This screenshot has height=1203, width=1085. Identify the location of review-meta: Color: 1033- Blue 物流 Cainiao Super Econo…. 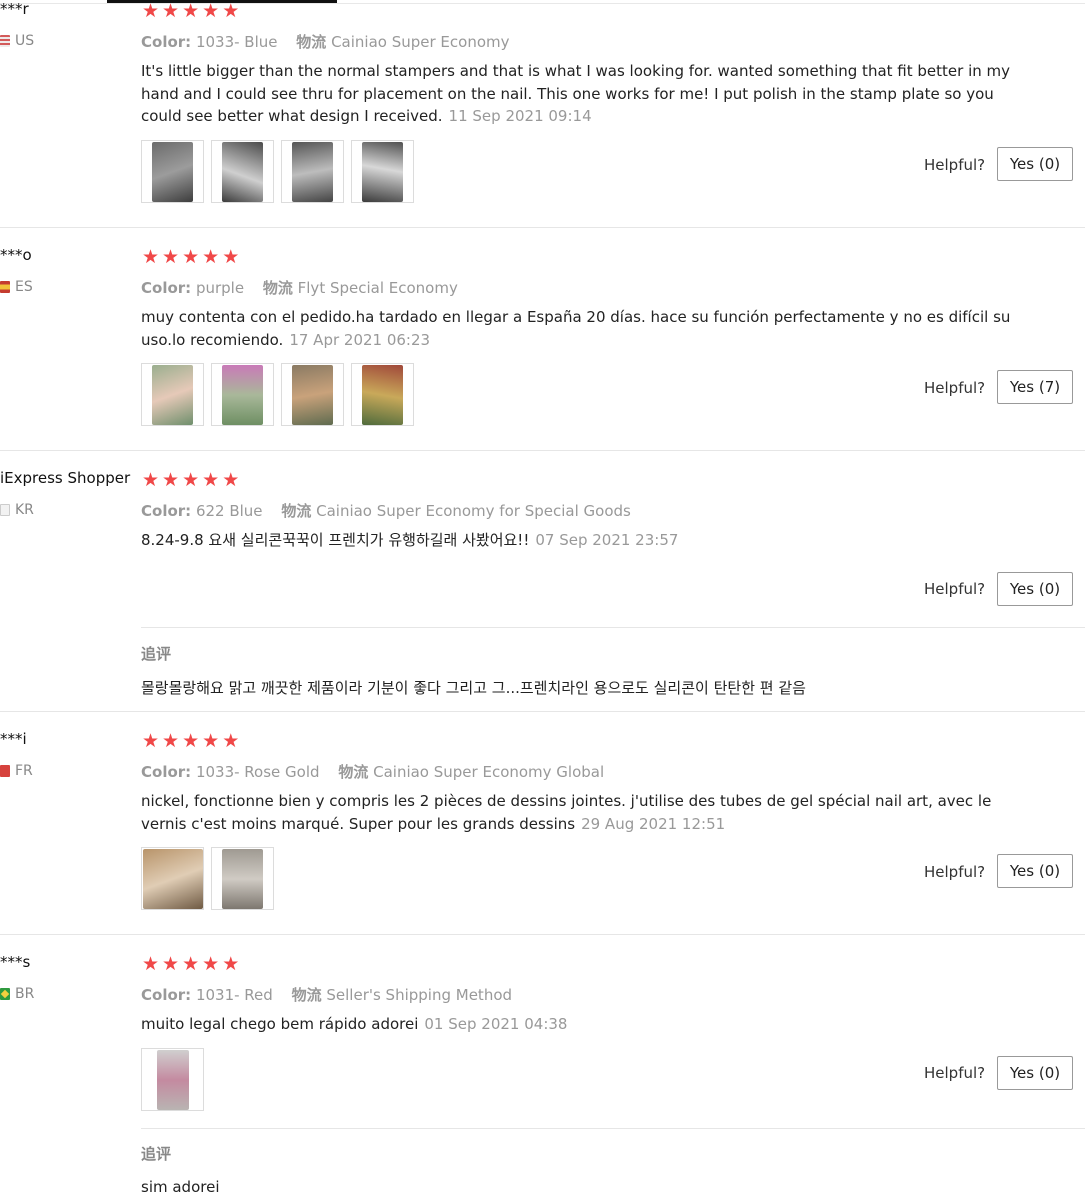
(325, 41).